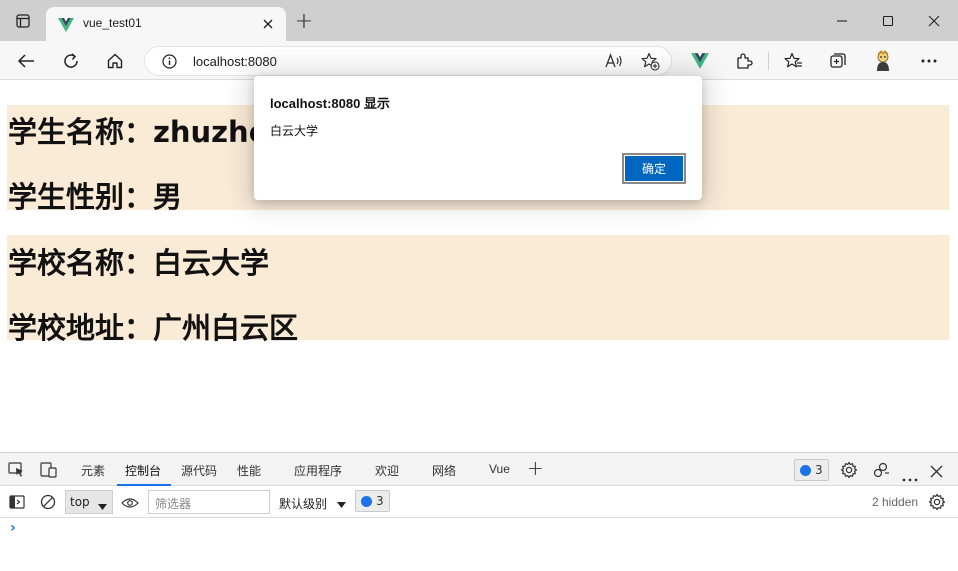 This screenshot has width=958, height=571. Describe the element at coordinates (66, 26) in the screenshot. I see `vue-logo-icon` at that location.